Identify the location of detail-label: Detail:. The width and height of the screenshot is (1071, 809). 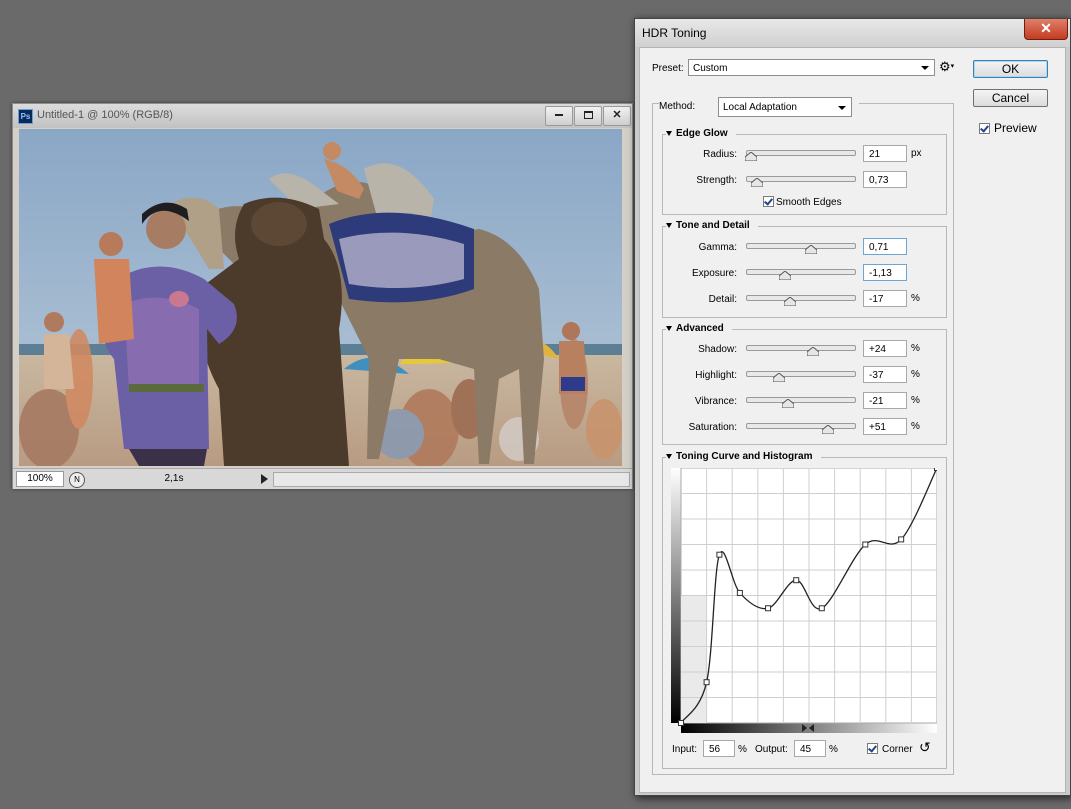
(722, 299).